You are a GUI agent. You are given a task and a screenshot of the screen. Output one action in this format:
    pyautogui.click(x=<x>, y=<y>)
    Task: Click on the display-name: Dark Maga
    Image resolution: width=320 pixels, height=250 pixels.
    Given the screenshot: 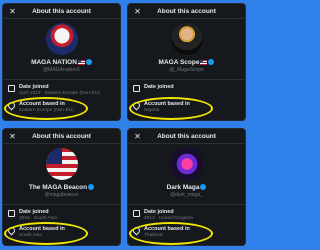 What is the action you would take?
    pyautogui.click(x=186, y=187)
    